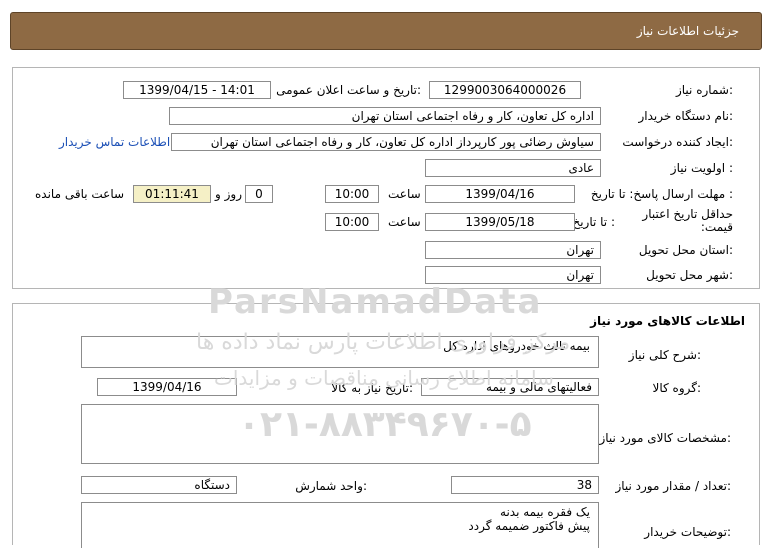 The width and height of the screenshot is (770, 548). I want to click on city-field: تهران, so click(513, 275).